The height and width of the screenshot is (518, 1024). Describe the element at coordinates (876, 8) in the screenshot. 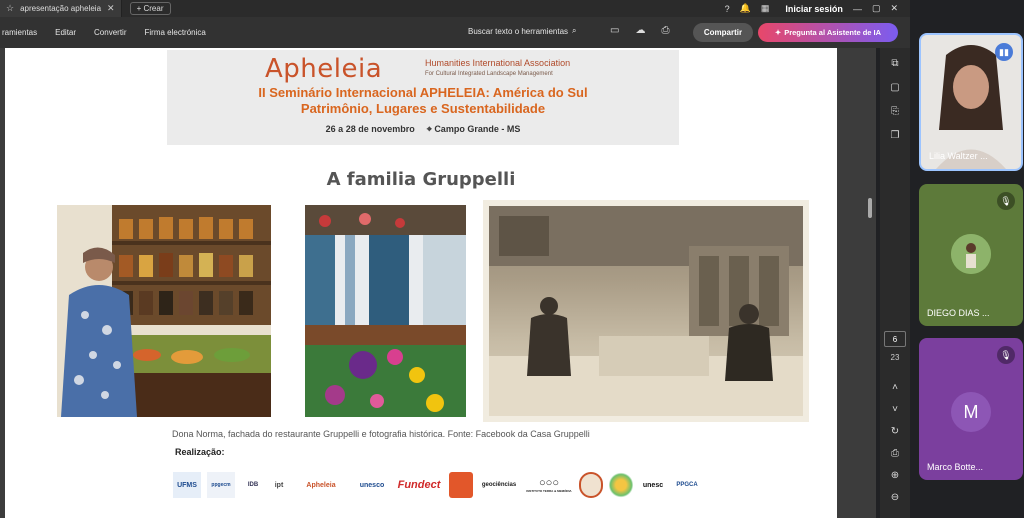

I see `maximize-icon: ▢` at that location.